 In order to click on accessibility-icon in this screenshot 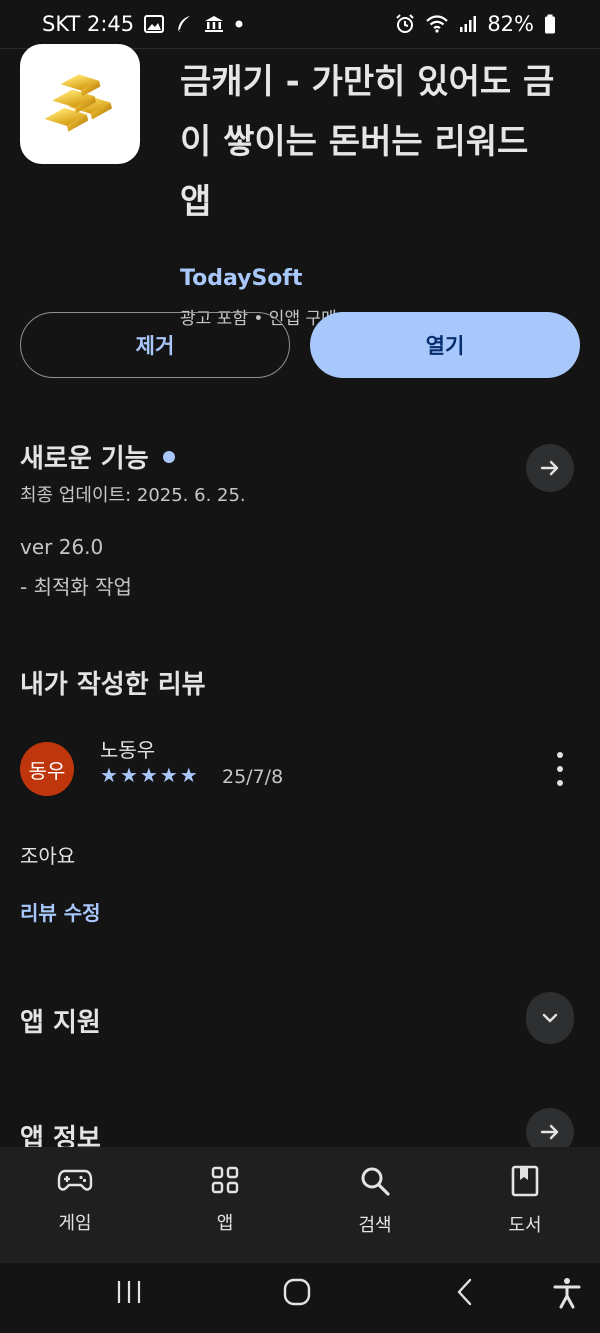, I will do `click(567, 1295)`.